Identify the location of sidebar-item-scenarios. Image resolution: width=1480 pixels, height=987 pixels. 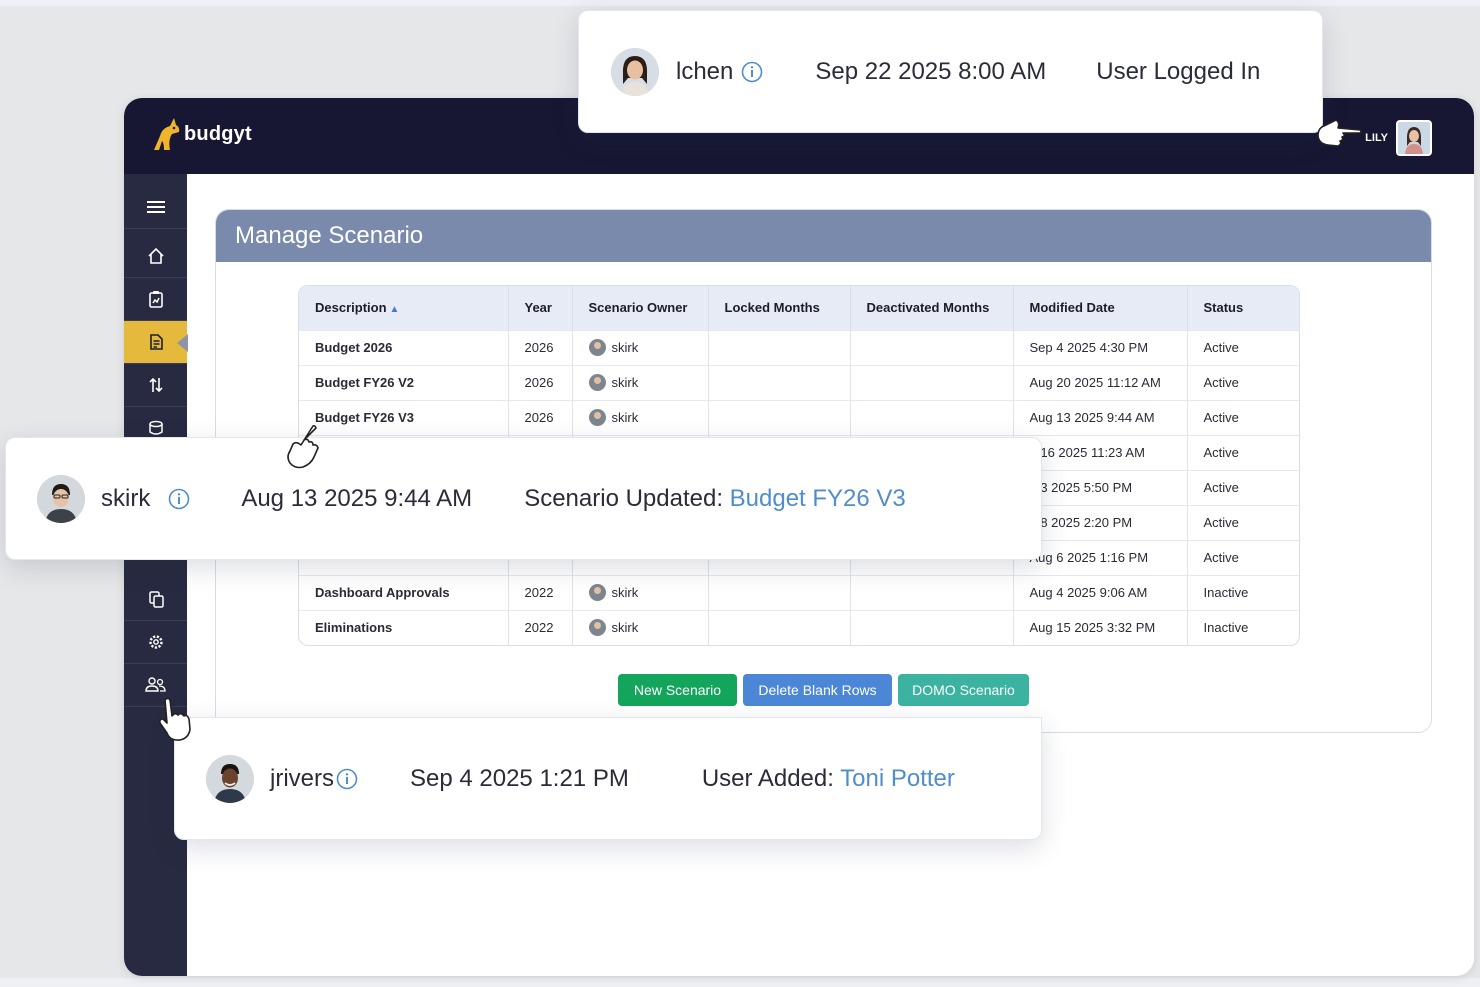
(155, 342).